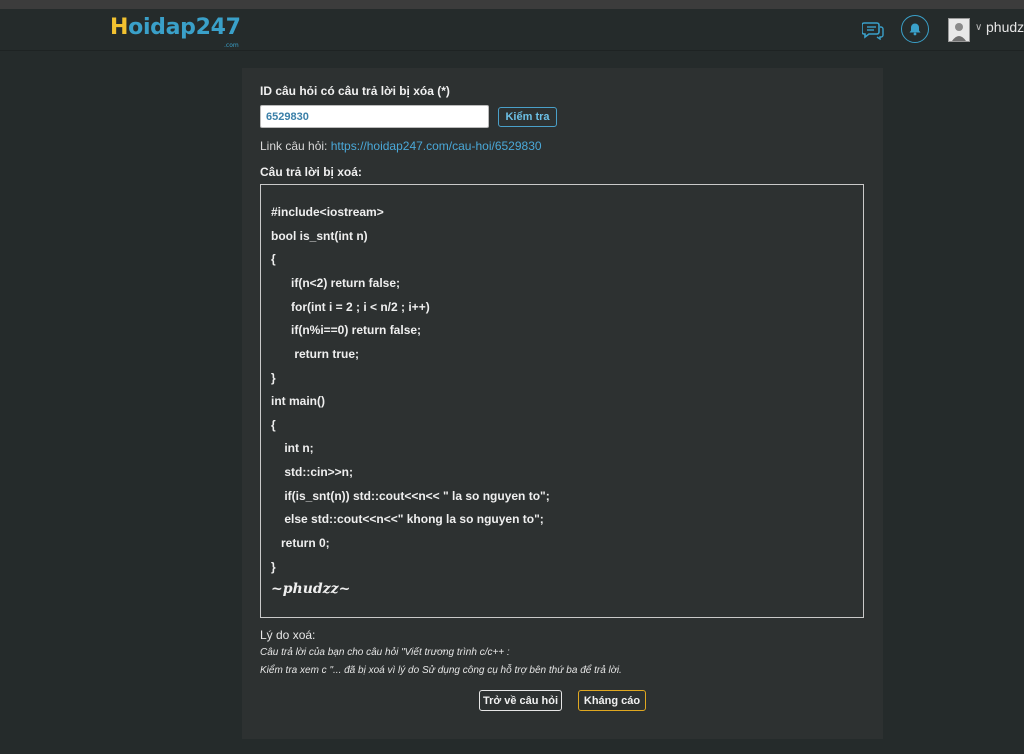 The width and height of the screenshot is (1024, 754). Describe the element at coordinates (374, 116) in the screenshot. I see `question-id-input` at that location.